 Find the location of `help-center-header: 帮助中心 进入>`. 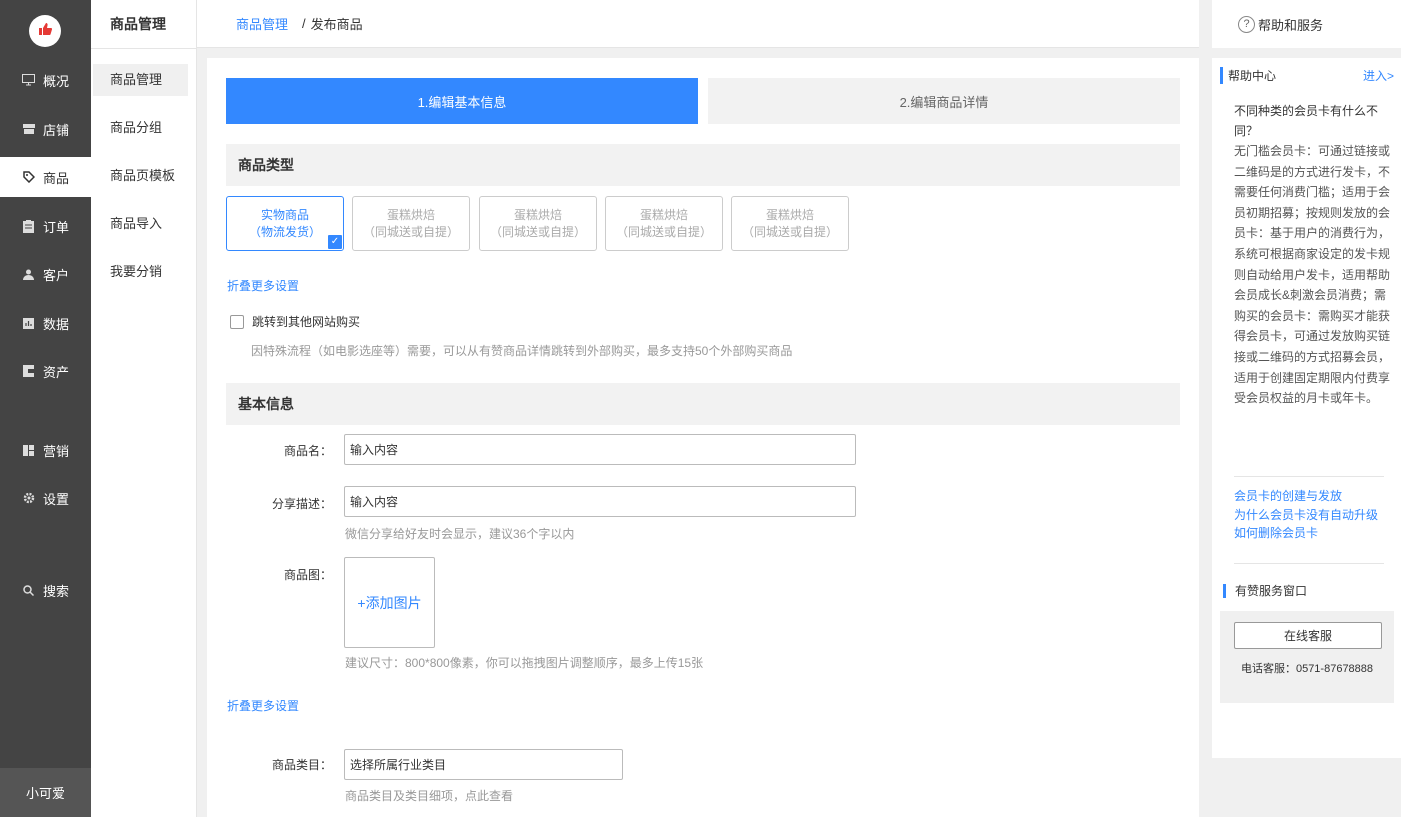

help-center-header: 帮助中心 进入> is located at coordinates (1307, 75).